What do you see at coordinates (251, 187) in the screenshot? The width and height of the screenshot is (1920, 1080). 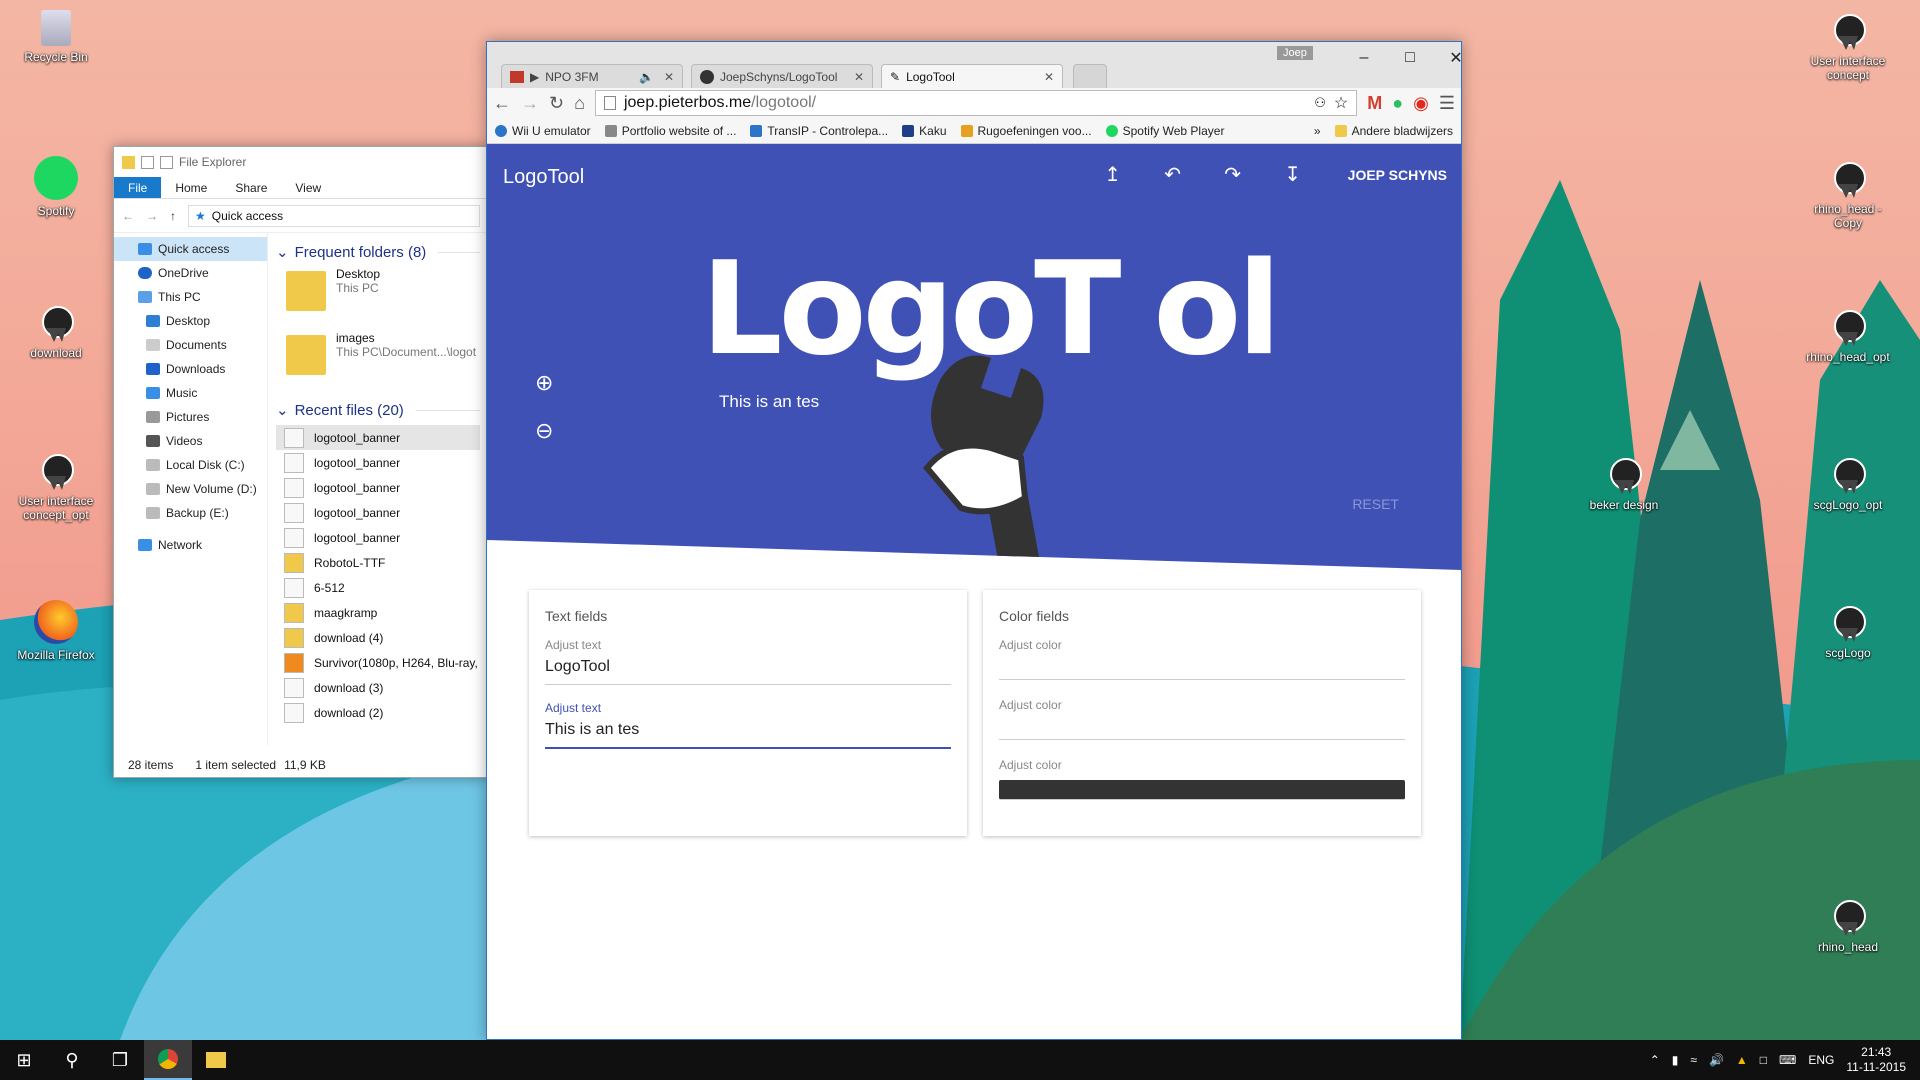 I see `ribbon-tab-share: Share` at bounding box center [251, 187].